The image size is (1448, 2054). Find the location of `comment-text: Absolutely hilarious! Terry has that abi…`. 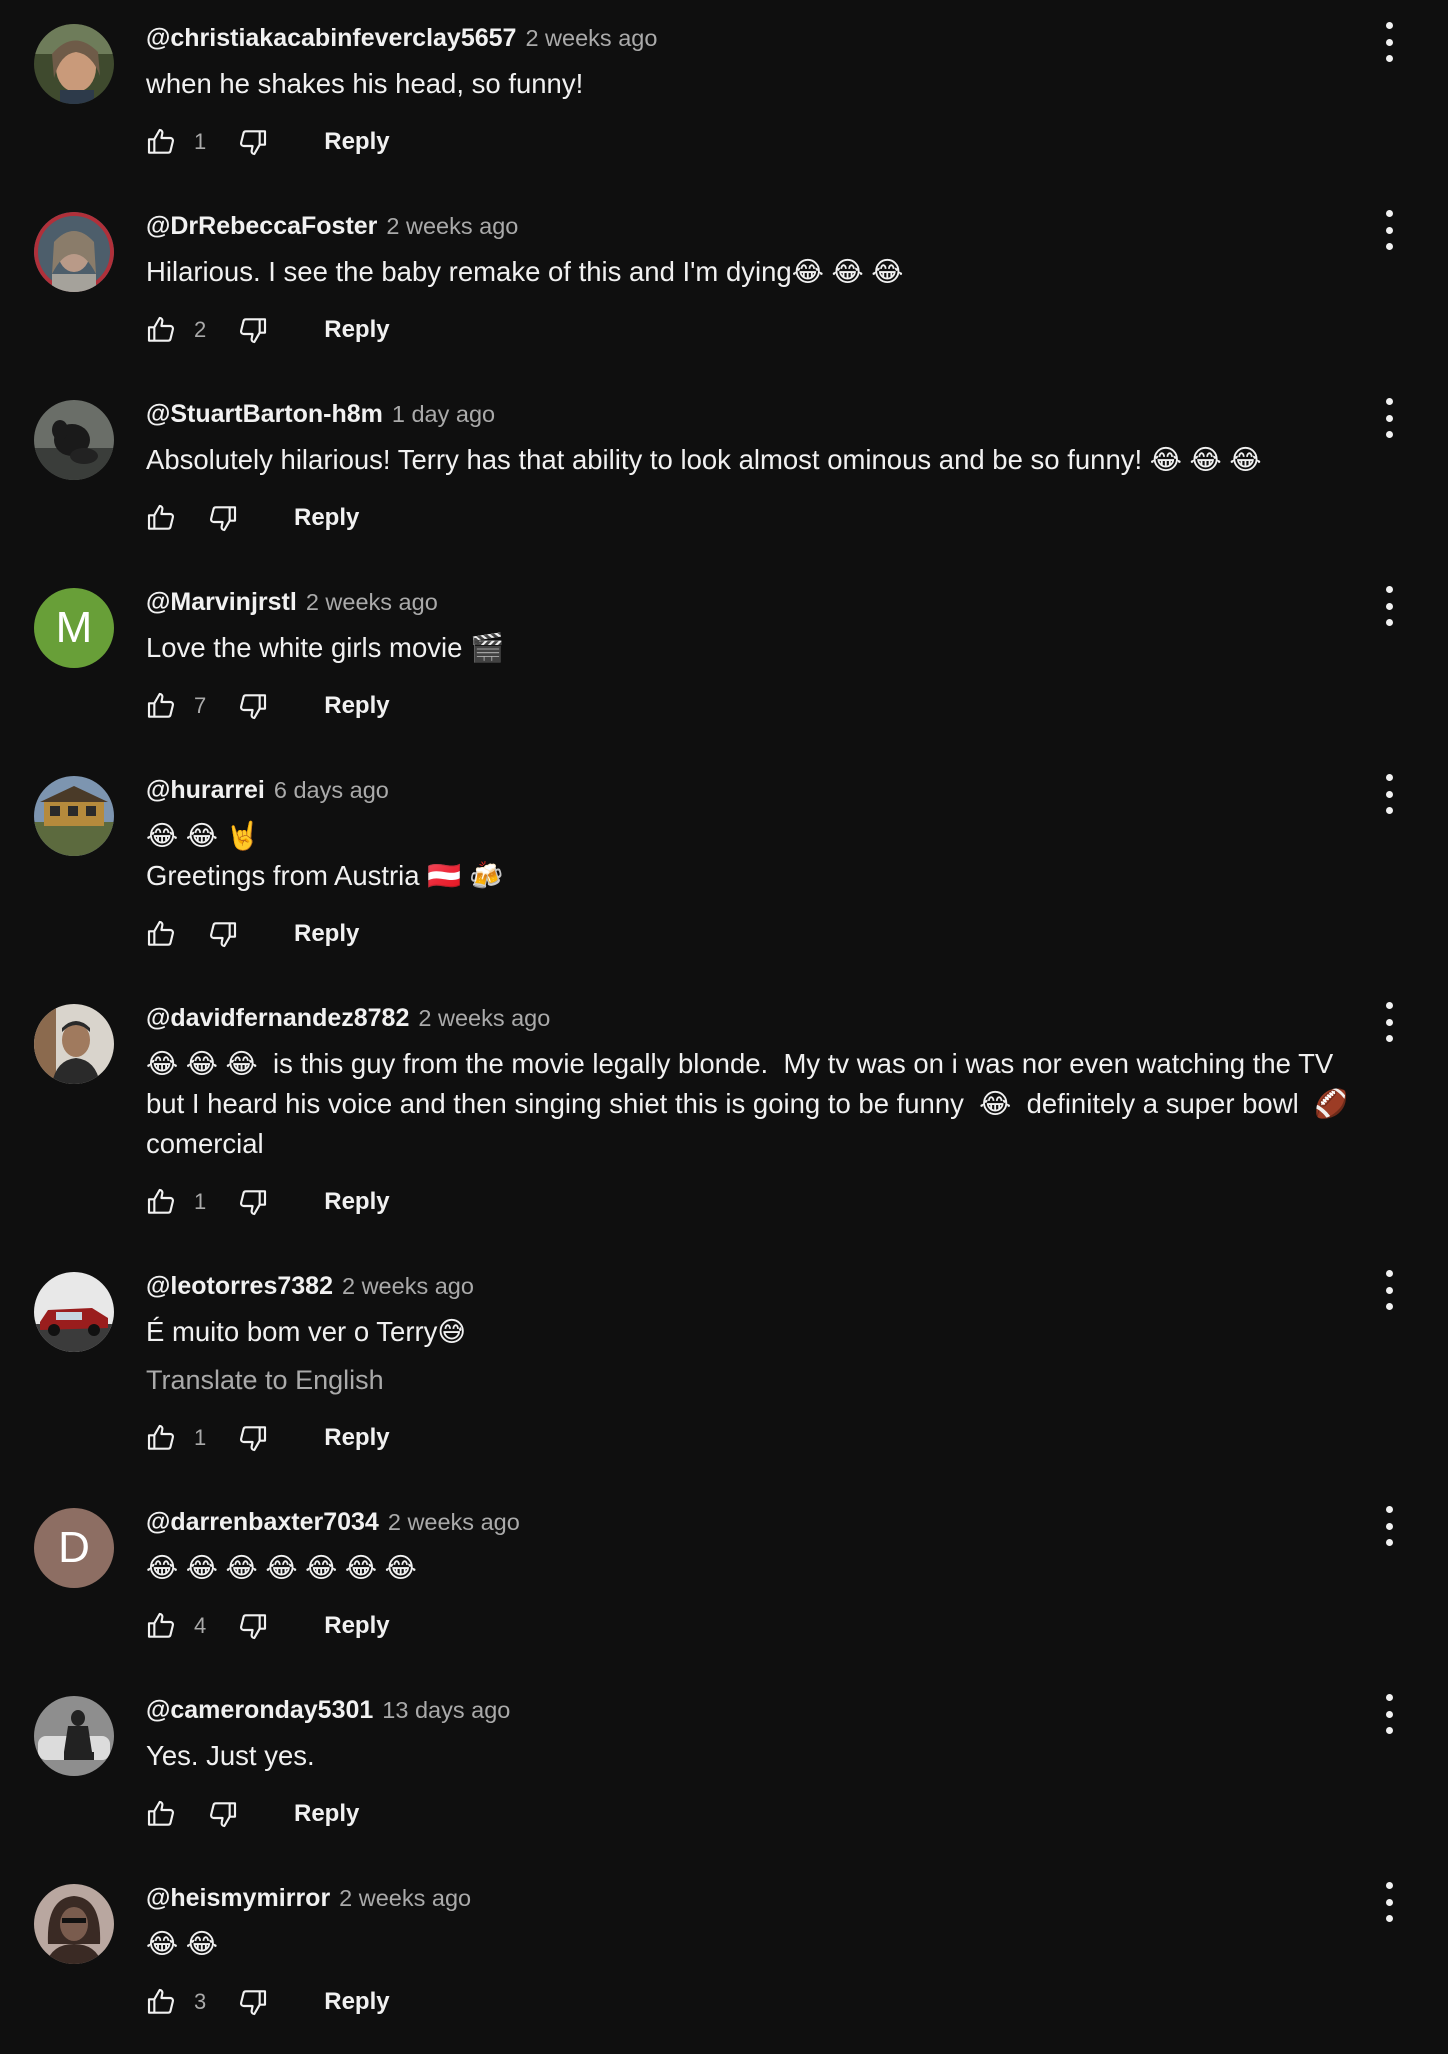

comment-text: Absolutely hilarious! Terry has that abi… is located at coordinates (704, 459).